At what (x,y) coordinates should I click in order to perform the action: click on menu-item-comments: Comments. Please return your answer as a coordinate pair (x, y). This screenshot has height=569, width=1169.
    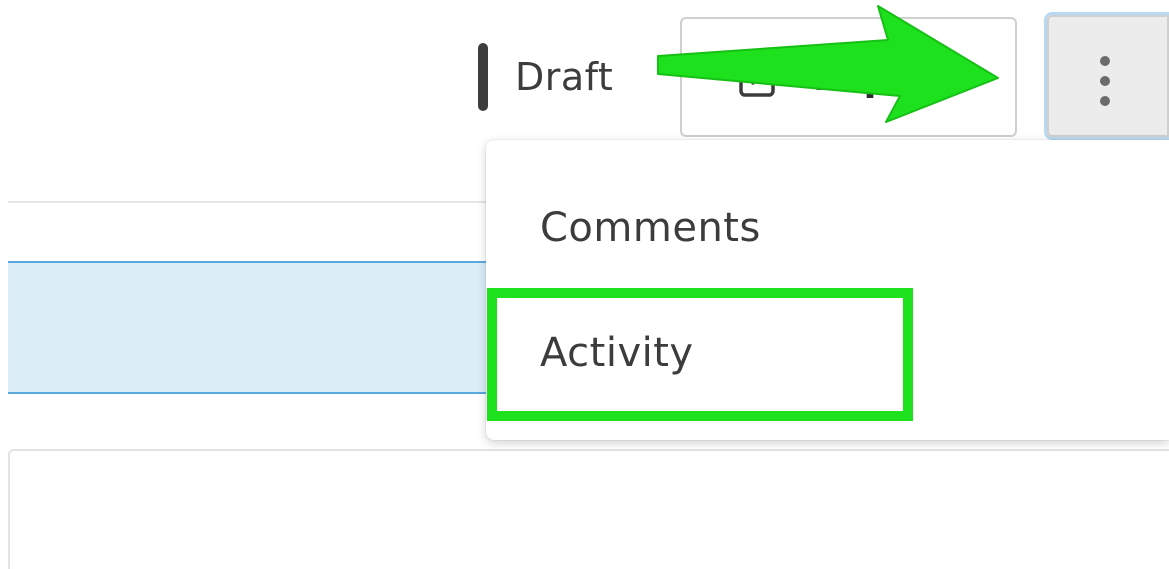
    Looking at the image, I should click on (827, 227).